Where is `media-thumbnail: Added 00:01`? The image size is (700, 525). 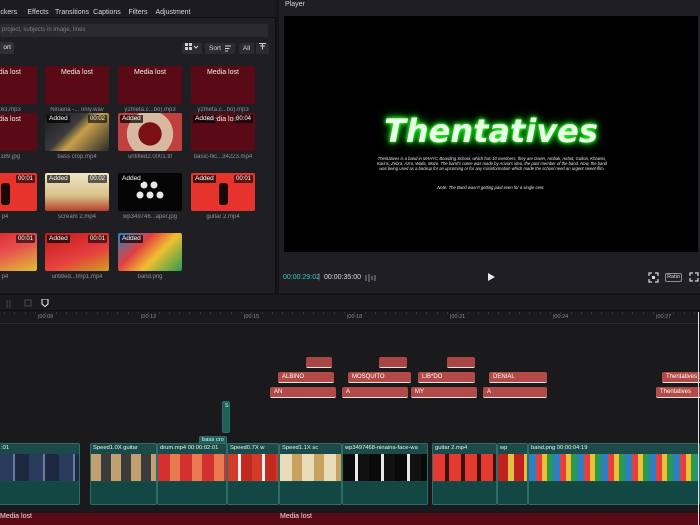
media-thumbnail: Added 00:01 is located at coordinates (77, 252).